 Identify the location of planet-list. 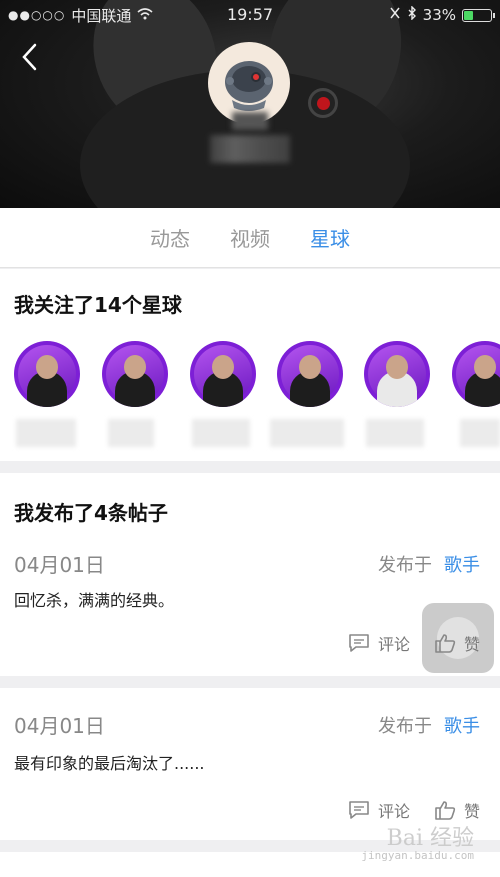
(250, 401).